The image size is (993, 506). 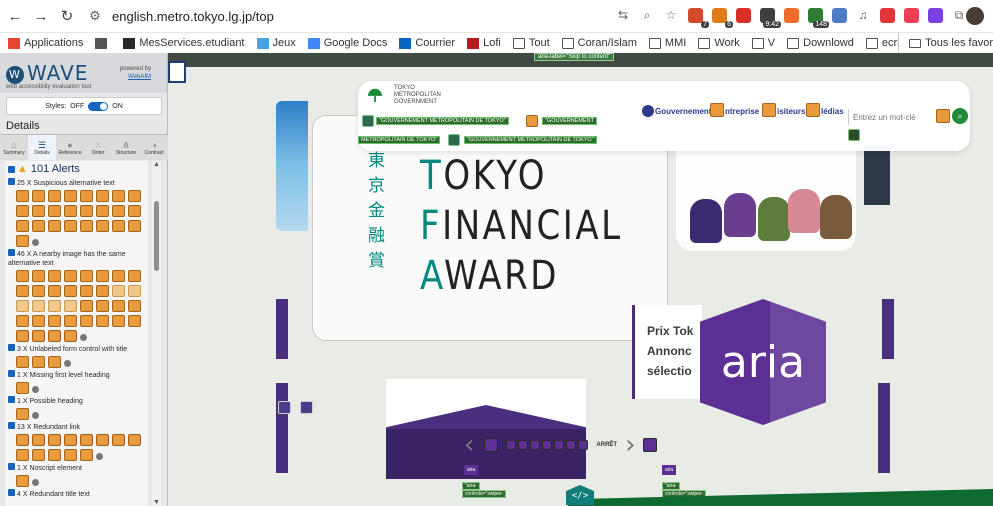 I want to click on tab-details: ☰ Details, so click(x=42, y=147).